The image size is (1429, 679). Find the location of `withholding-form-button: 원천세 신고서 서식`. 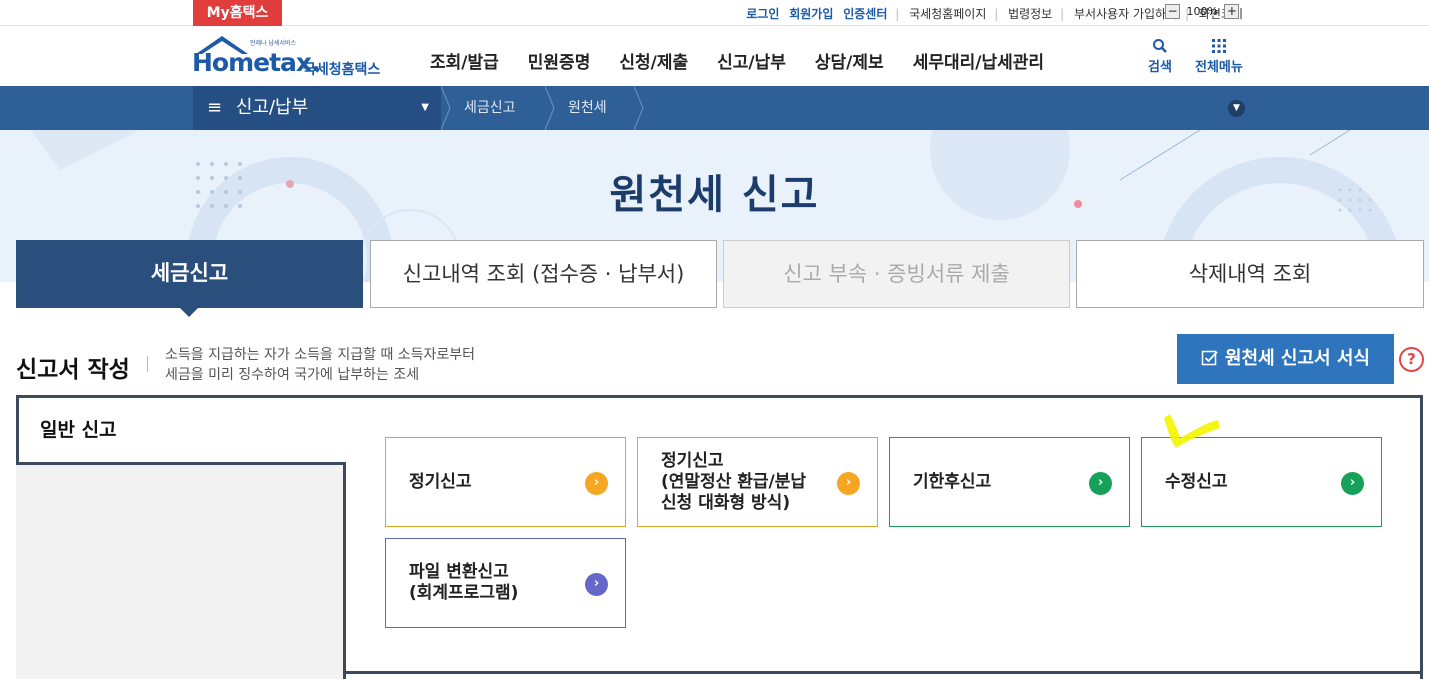

withholding-form-button: 원천세 신고서 서식 is located at coordinates (1285, 359).